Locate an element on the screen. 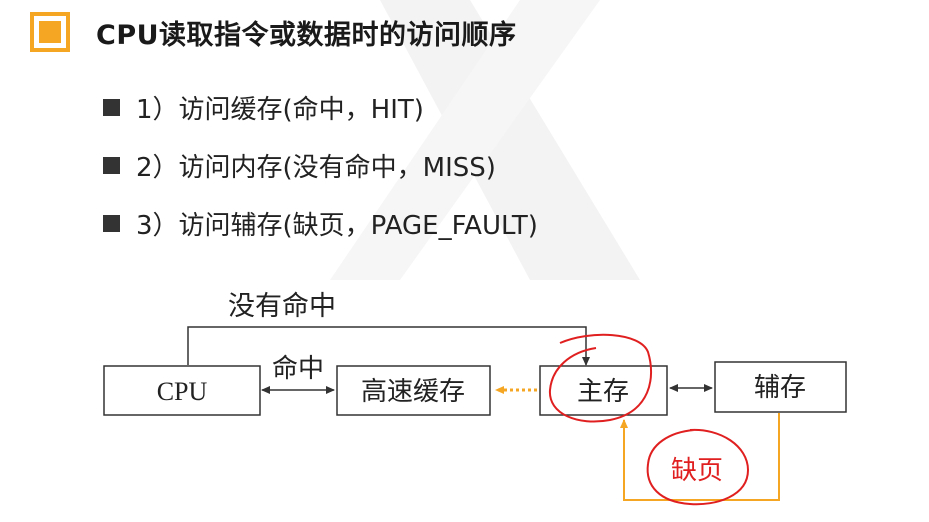  hit-label: 命中 is located at coordinates (298, 369).